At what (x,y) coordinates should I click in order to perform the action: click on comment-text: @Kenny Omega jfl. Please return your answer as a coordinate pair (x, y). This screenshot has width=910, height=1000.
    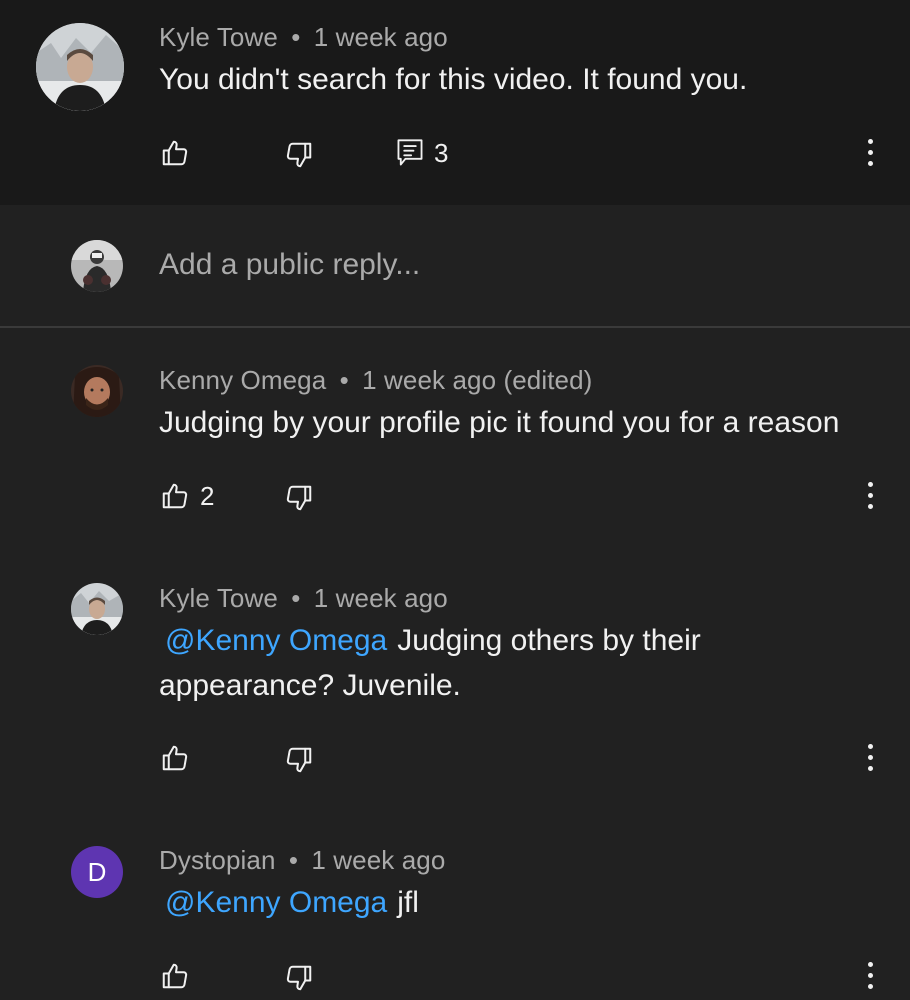
    Looking at the image, I should click on (289, 903).